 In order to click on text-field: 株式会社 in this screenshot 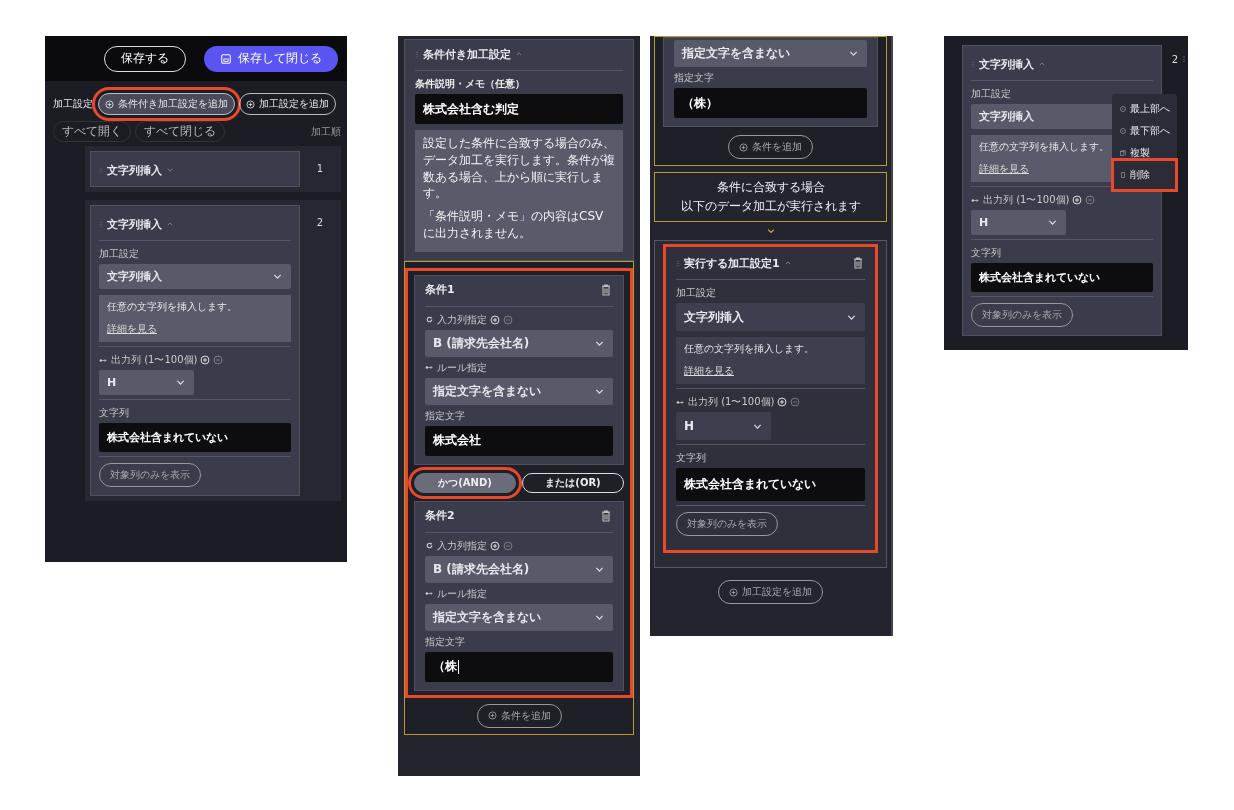, I will do `click(519, 440)`.